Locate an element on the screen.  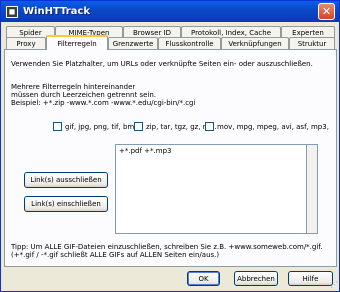
checkbox-media: mov, mpg, mpeg, avi, asf, mp3, is located at coordinates (267, 126).